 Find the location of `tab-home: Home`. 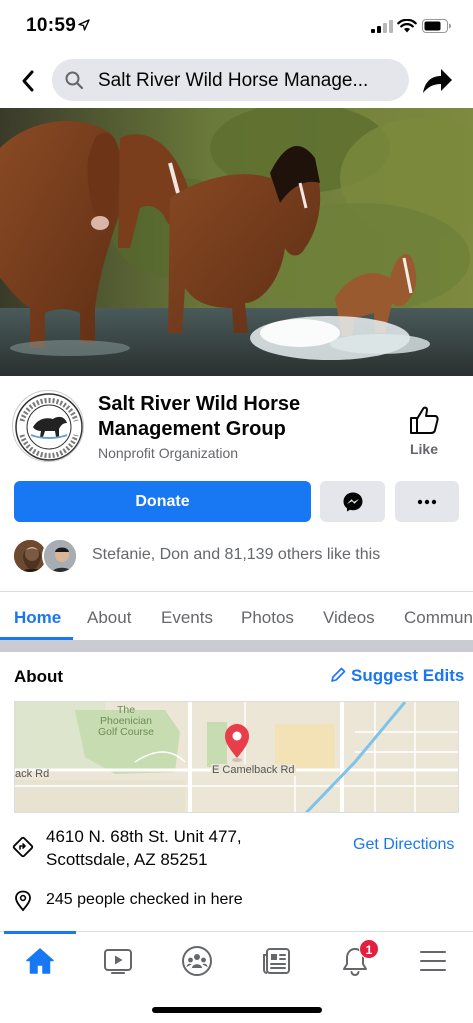

tab-home: Home is located at coordinates (37, 618).